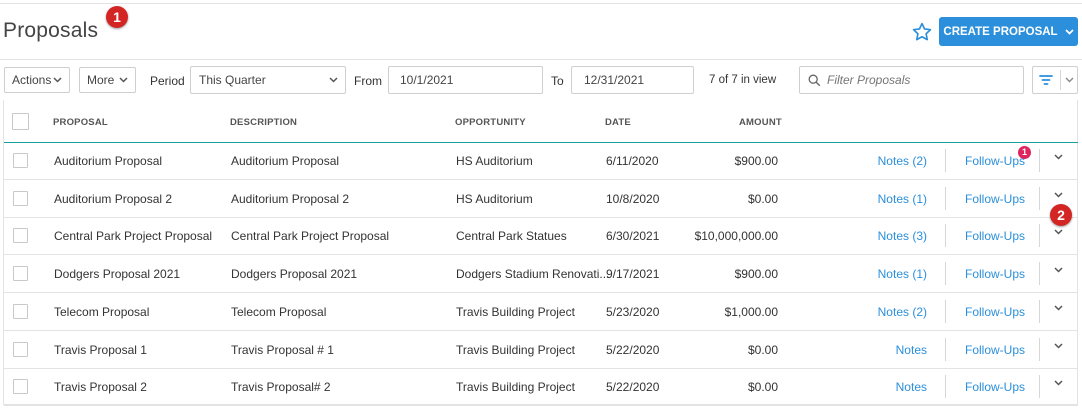  I want to click on proposal-description: Auditorium Proposal, so click(285, 161).